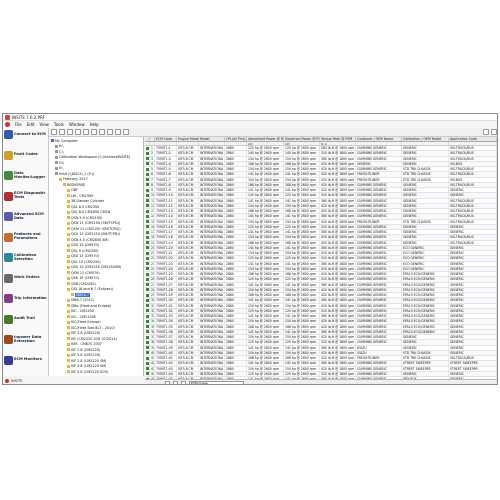 This screenshot has width=500, height=500. What do you see at coordinates (7, 124) in the screenshot?
I see `app-menu-icon` at bounding box center [7, 124].